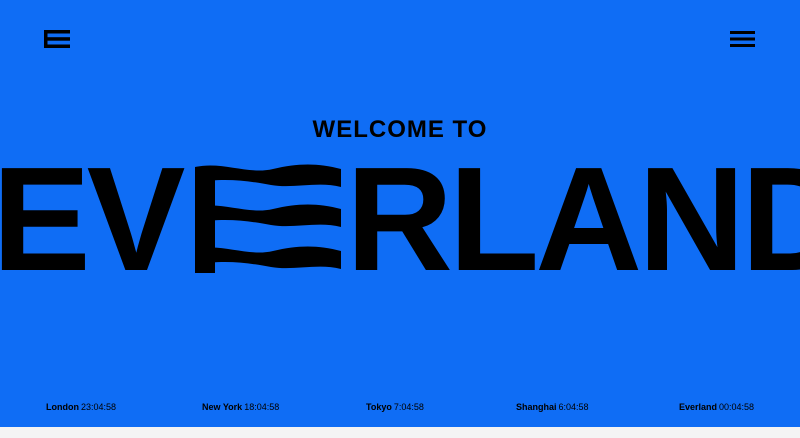 This screenshot has width=800, height=438. I want to click on clock-tokyo: Tokyo 7:04:58, so click(395, 407).